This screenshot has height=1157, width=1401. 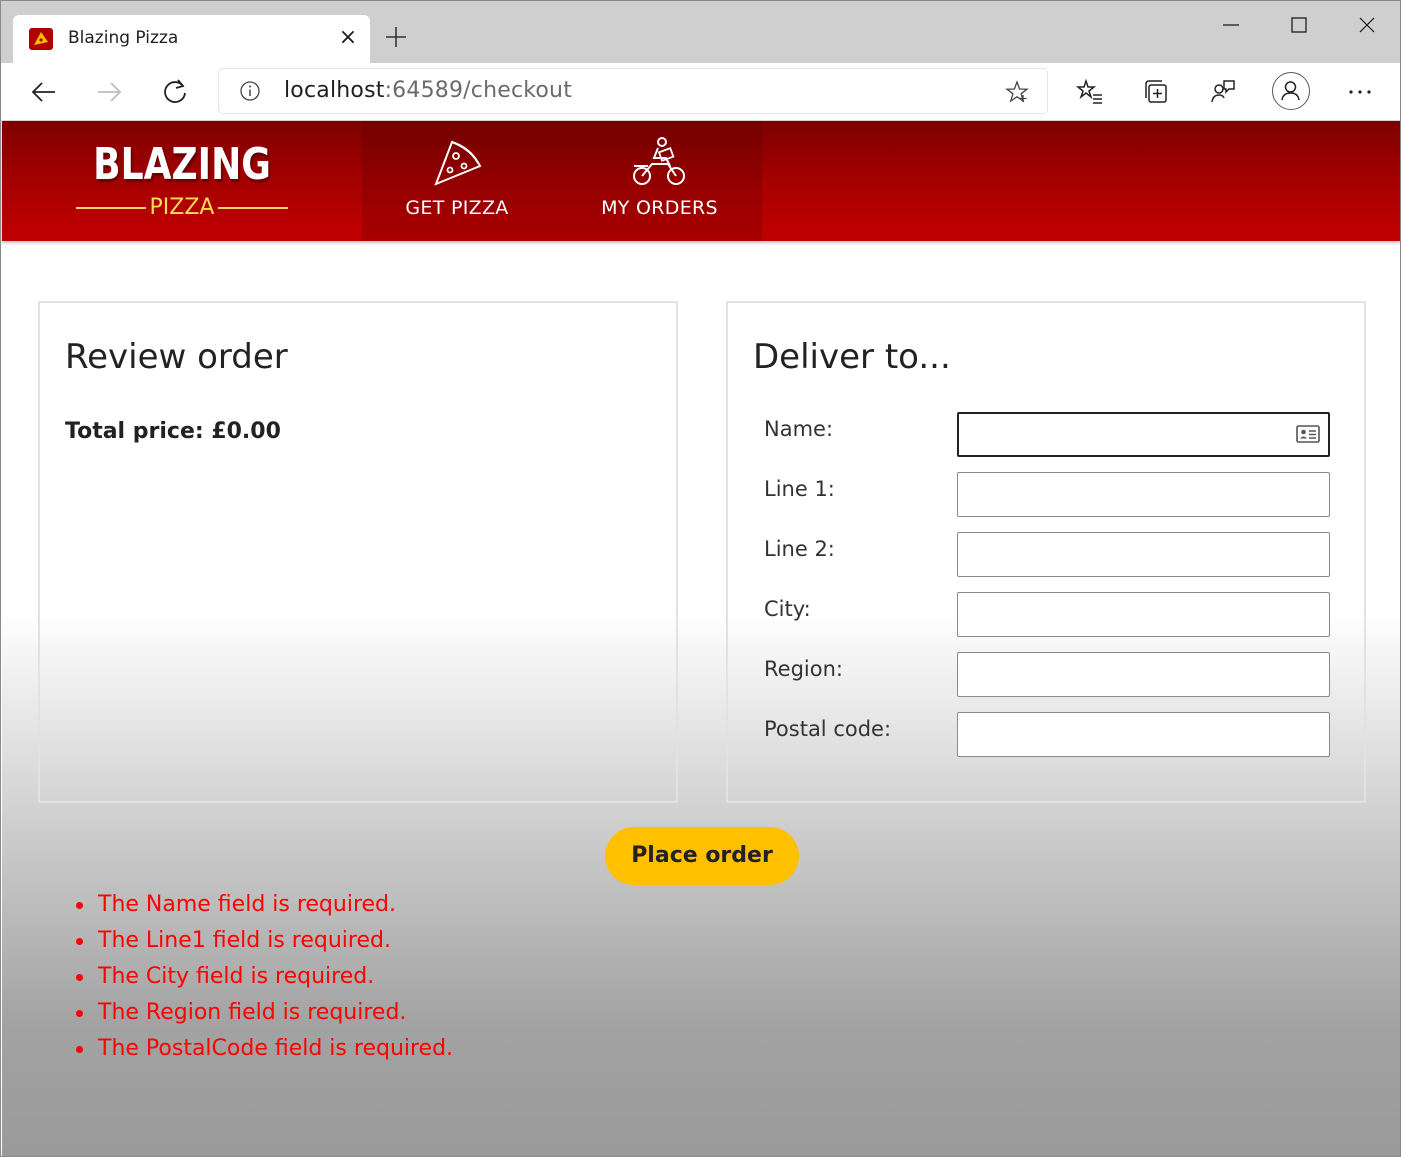 I want to click on browser-toolbar: localhost:64589/checkout, so click(x=700, y=92).